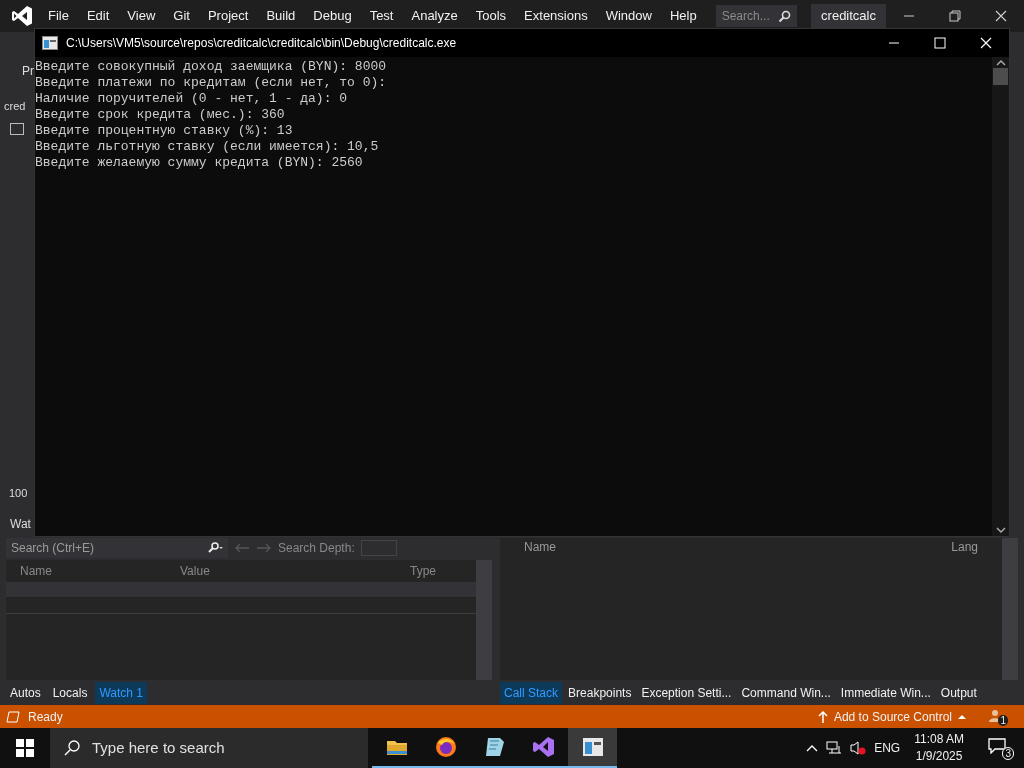 The width and height of the screenshot is (1024, 768). What do you see at coordinates (628, 16) in the screenshot?
I see `menu-item: Window` at bounding box center [628, 16].